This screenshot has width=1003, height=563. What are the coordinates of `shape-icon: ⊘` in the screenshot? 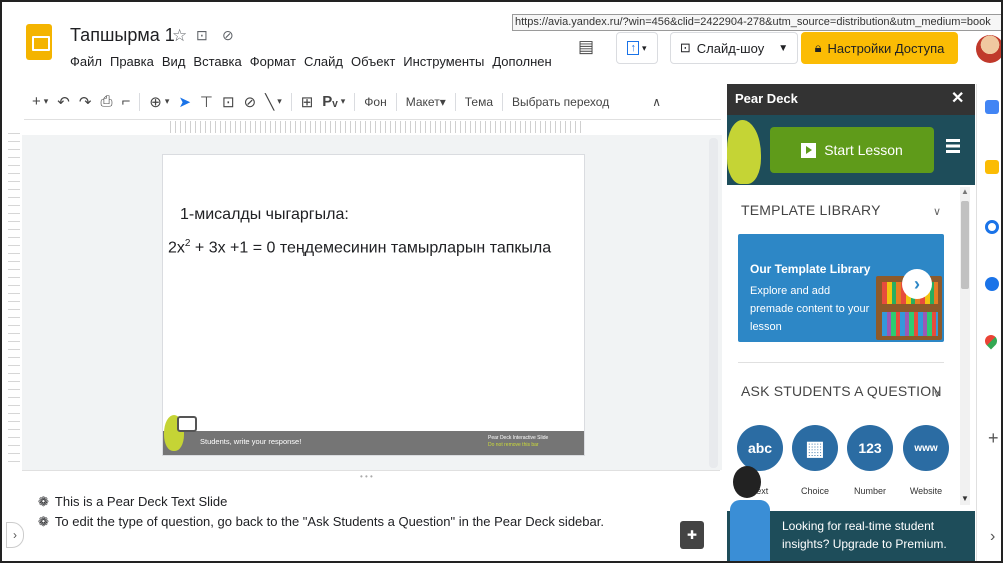 It's located at (250, 102).